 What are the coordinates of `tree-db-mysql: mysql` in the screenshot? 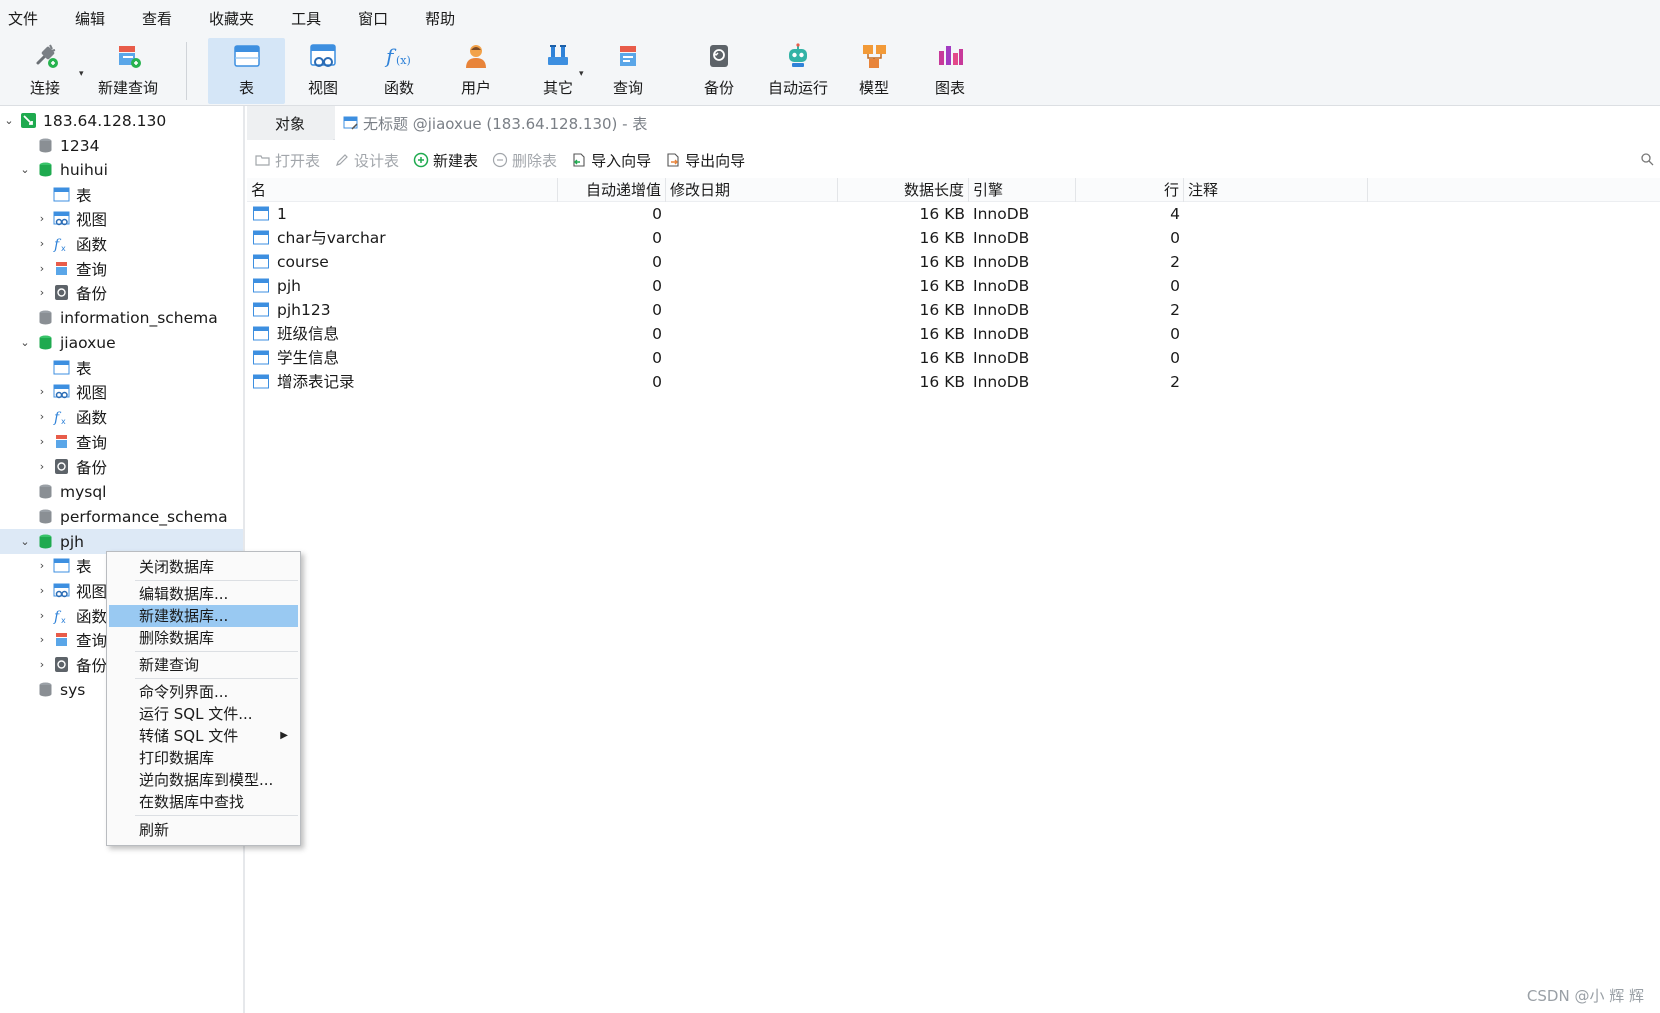 It's located at (121, 491).